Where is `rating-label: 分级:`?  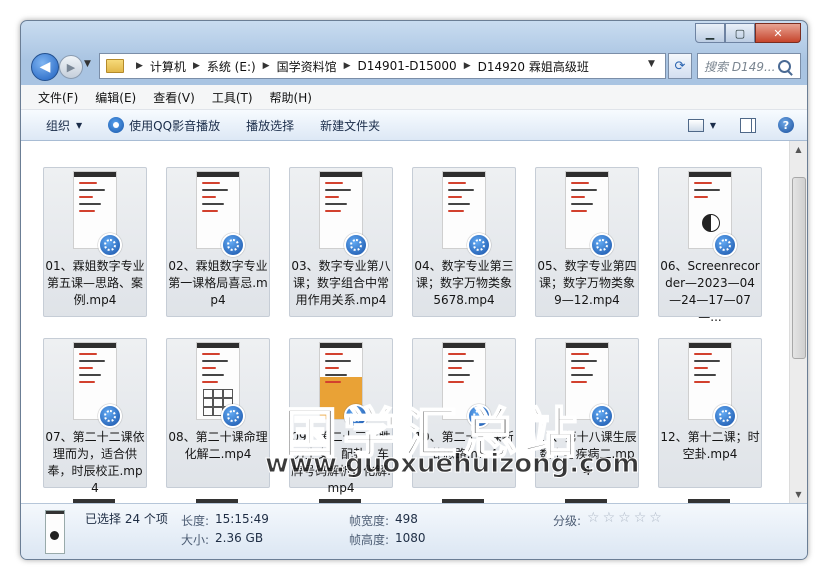
rating-label: 分级: is located at coordinates (567, 521).